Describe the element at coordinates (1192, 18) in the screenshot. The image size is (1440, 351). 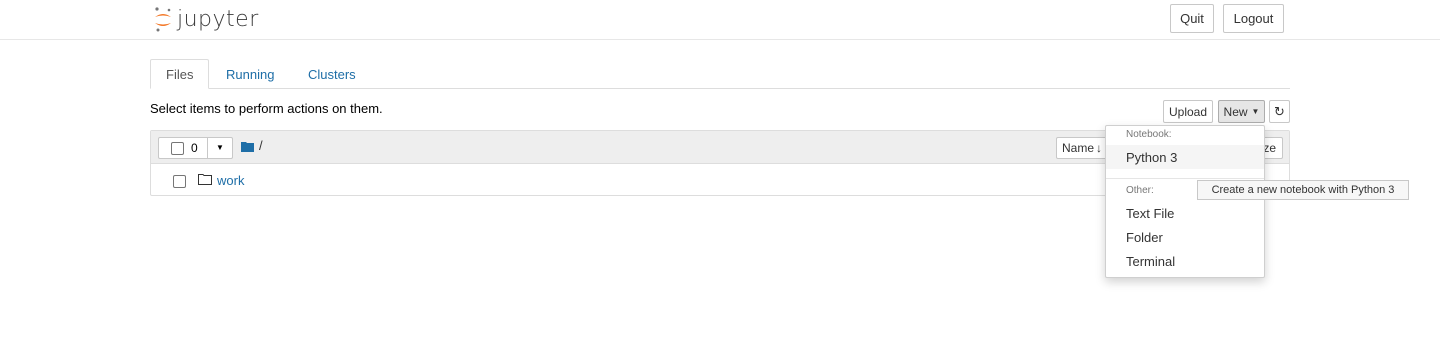
I see `quit-button: Quit` at that location.